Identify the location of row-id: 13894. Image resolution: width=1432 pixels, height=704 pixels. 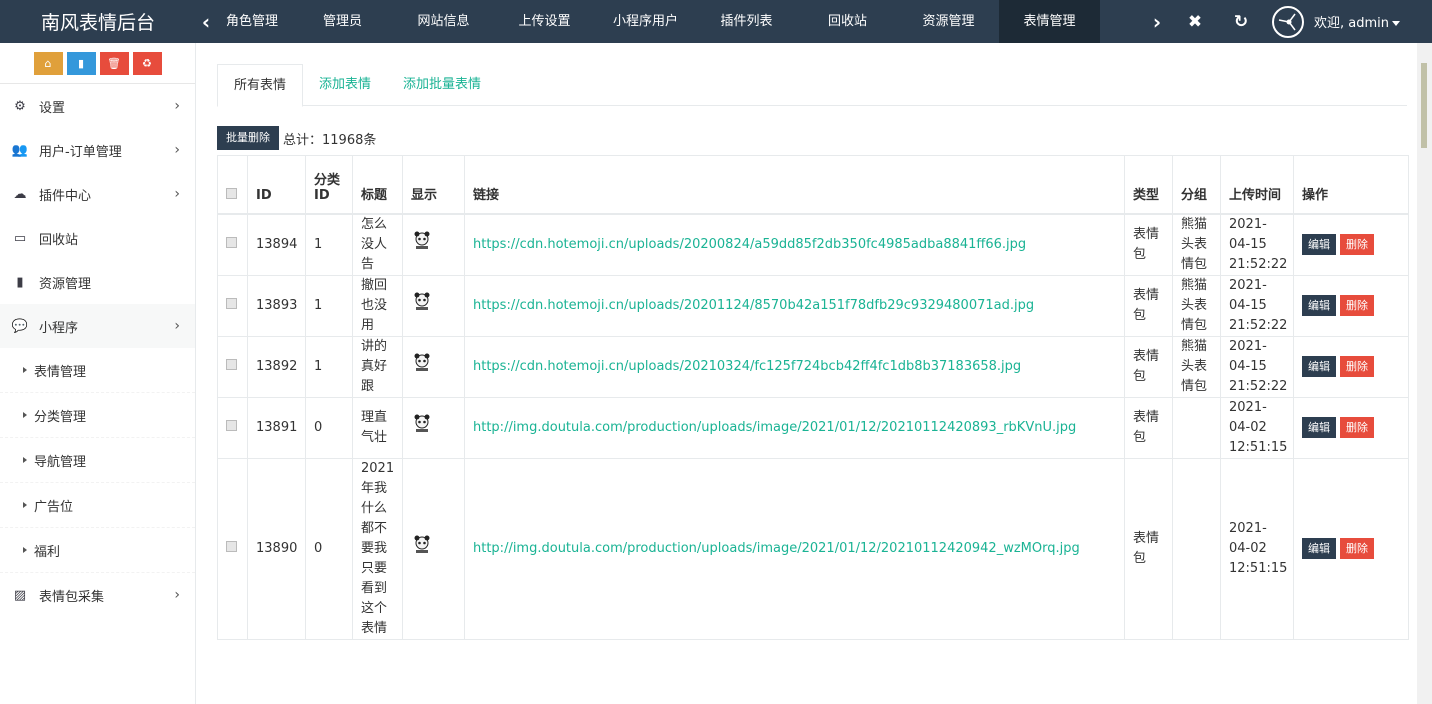
(276, 244).